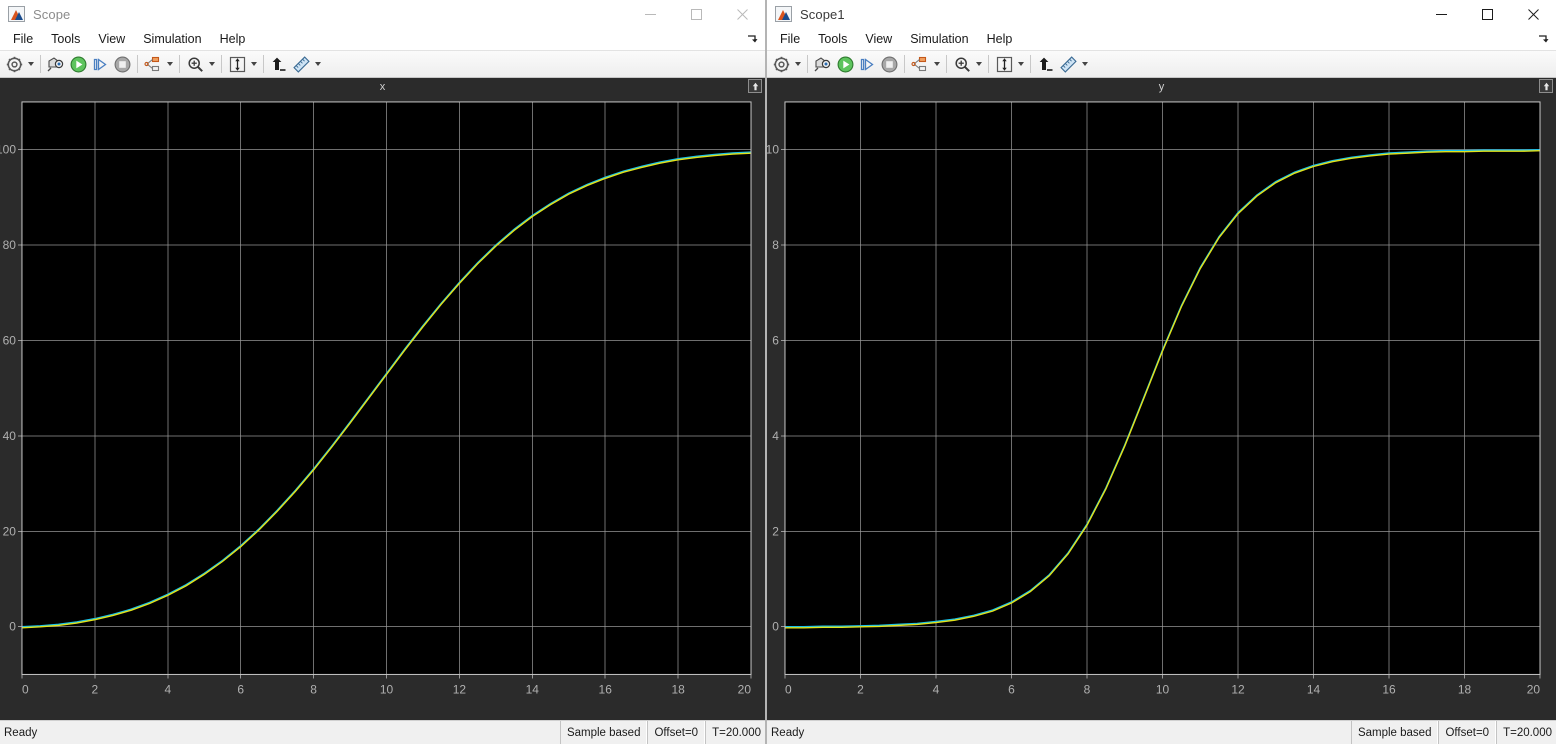 Image resolution: width=1556 pixels, height=744 pixels. What do you see at coordinates (936, 689) in the screenshot?
I see `svg-text: 4` at bounding box center [936, 689].